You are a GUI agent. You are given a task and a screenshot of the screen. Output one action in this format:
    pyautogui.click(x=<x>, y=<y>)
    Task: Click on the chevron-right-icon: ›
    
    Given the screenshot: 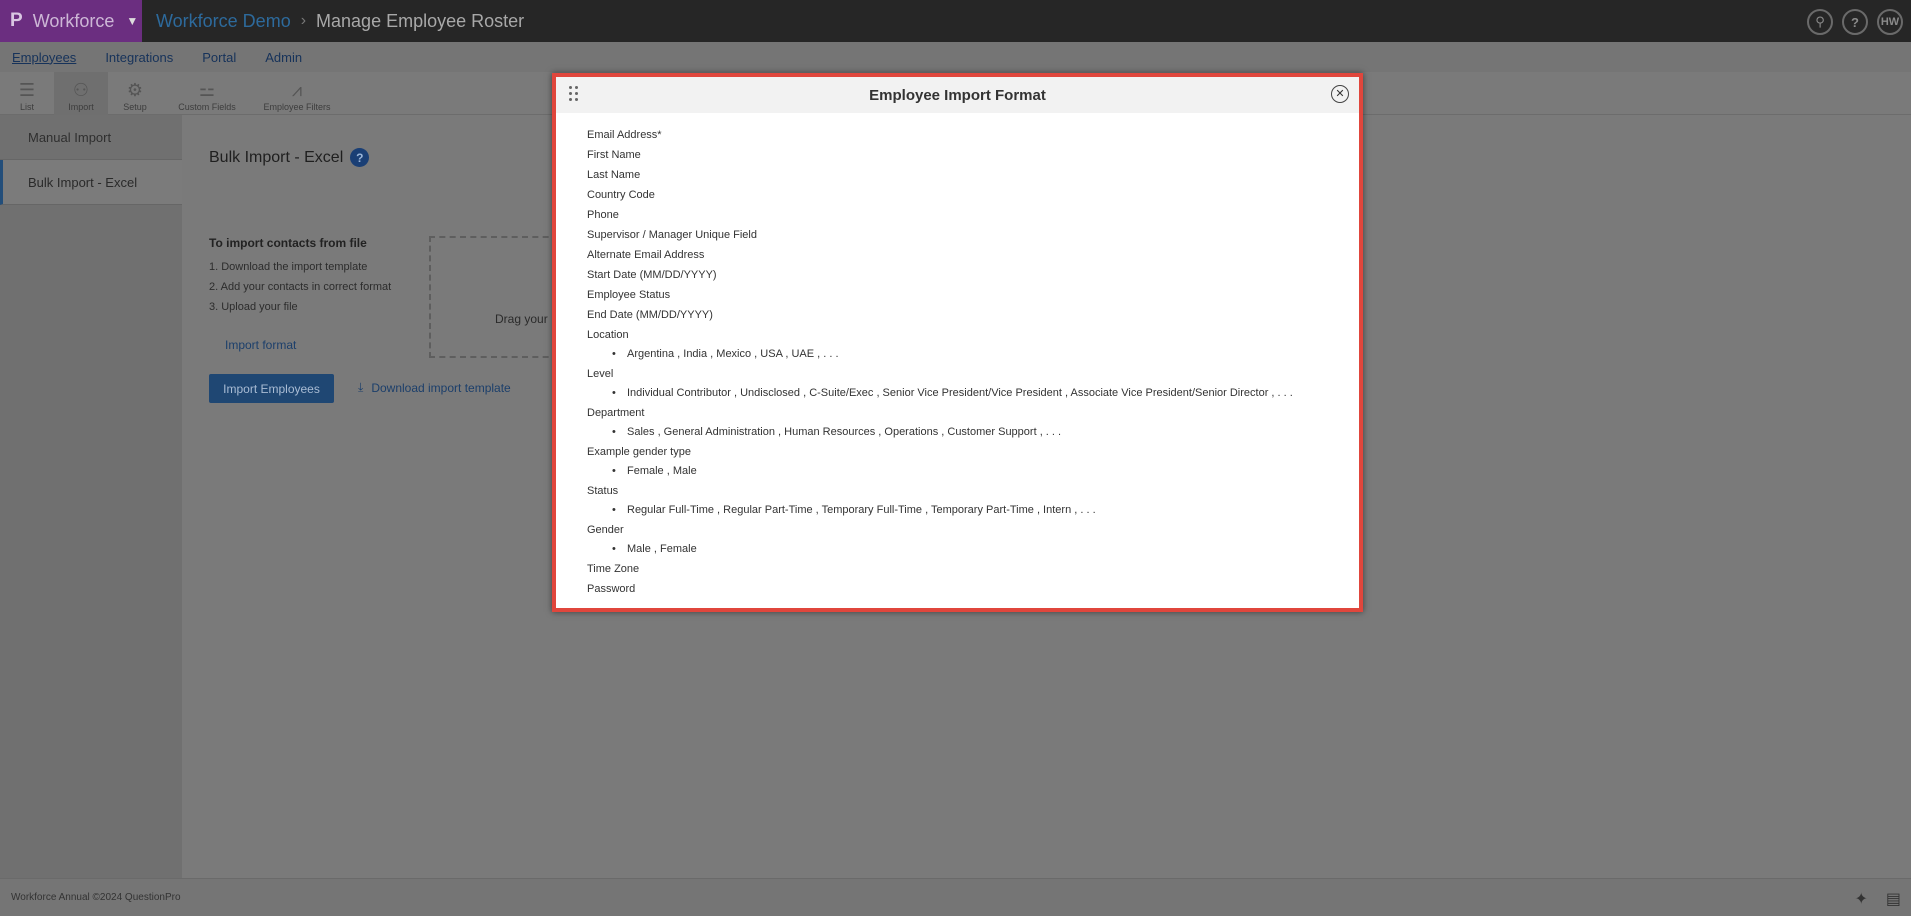 What is the action you would take?
    pyautogui.click(x=303, y=20)
    